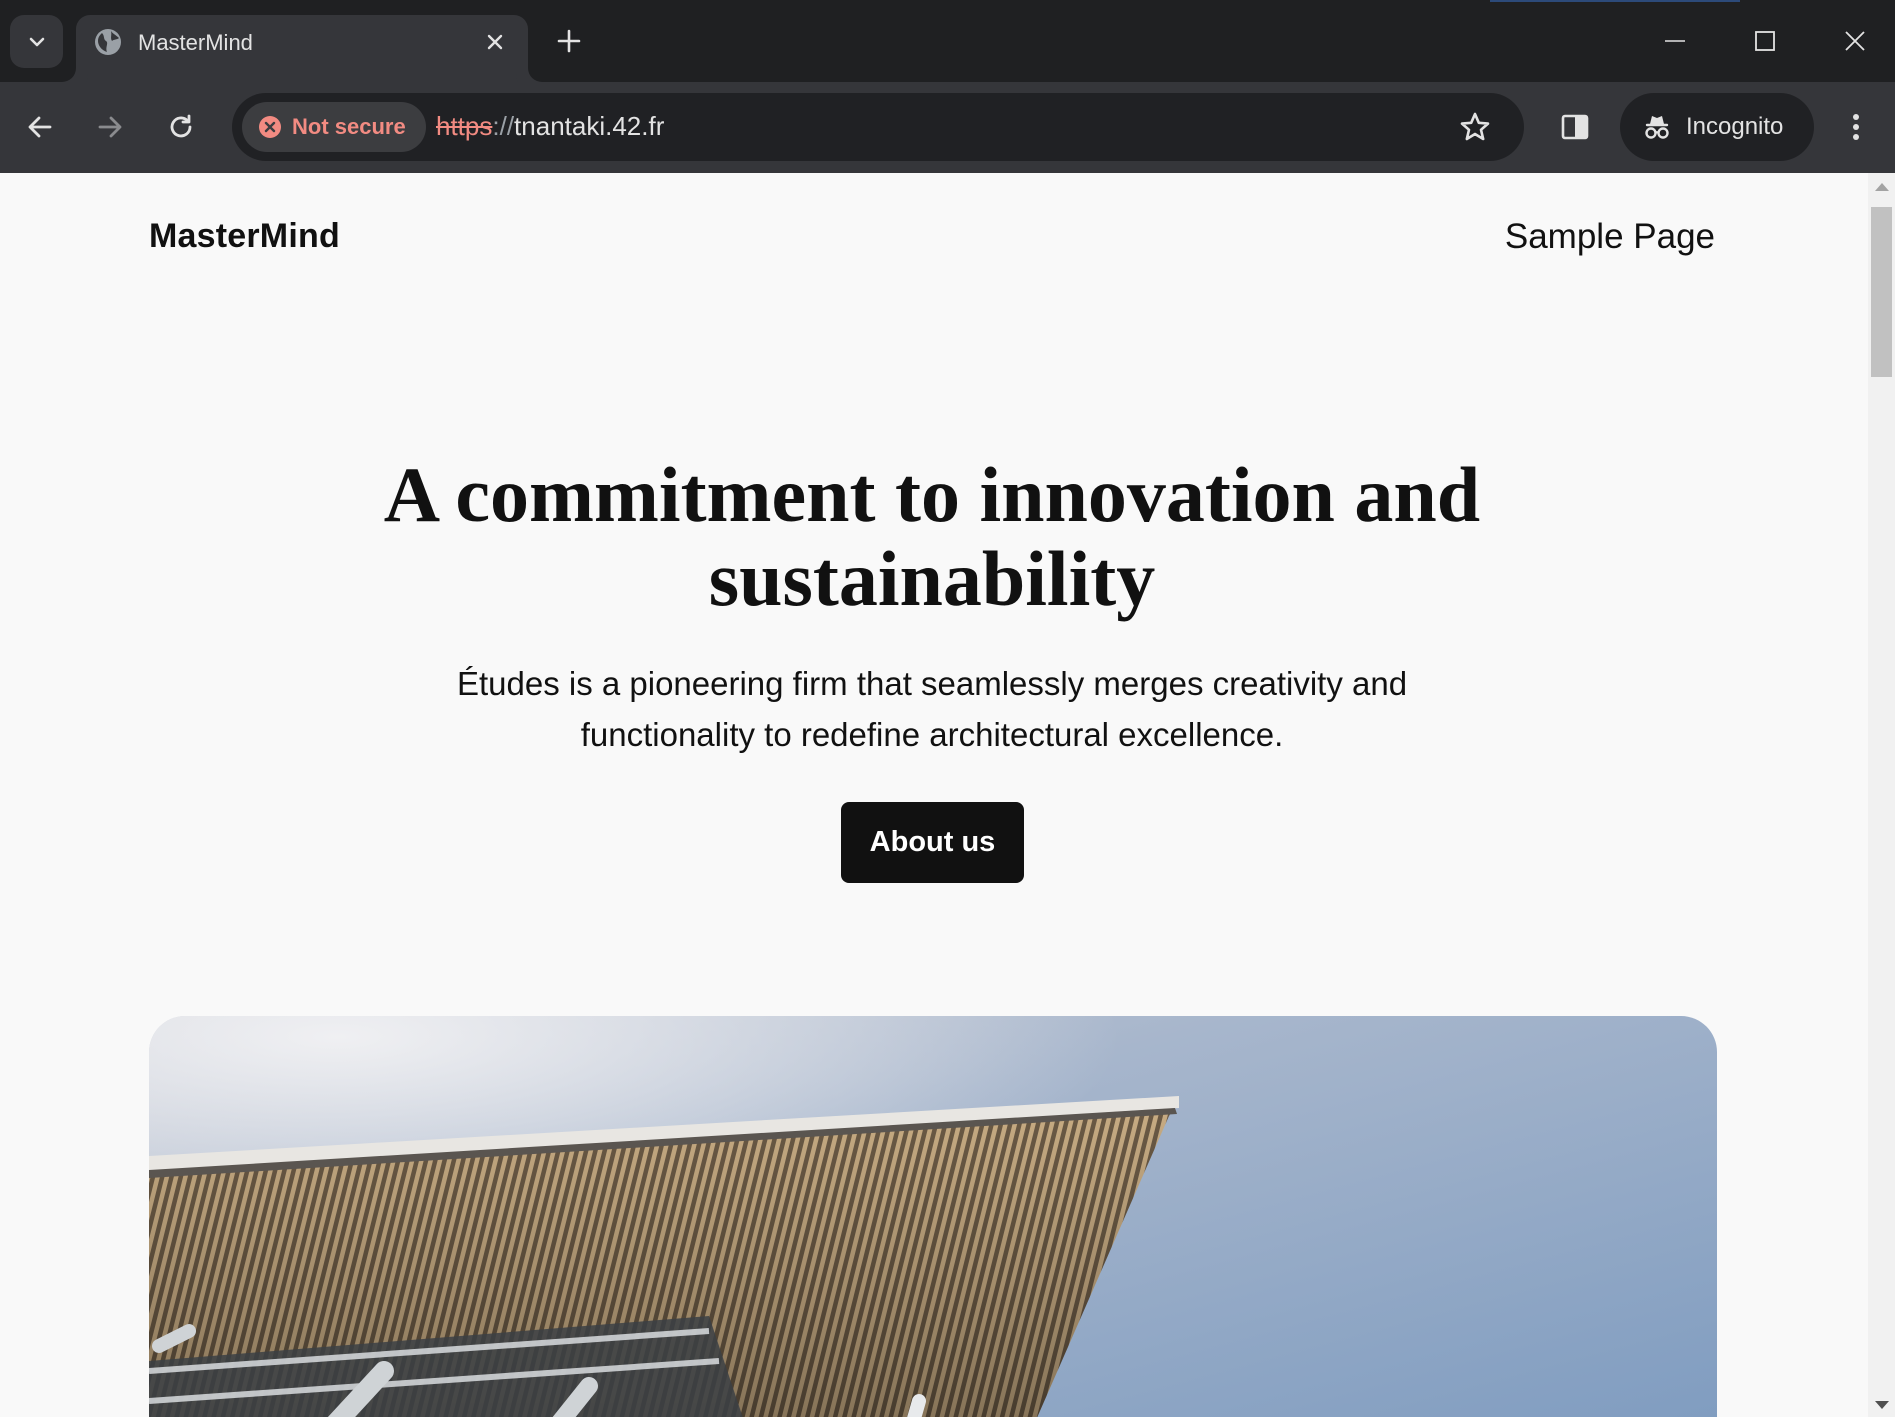 The height and width of the screenshot is (1417, 1895). I want to click on incognito-icon, so click(1657, 127).